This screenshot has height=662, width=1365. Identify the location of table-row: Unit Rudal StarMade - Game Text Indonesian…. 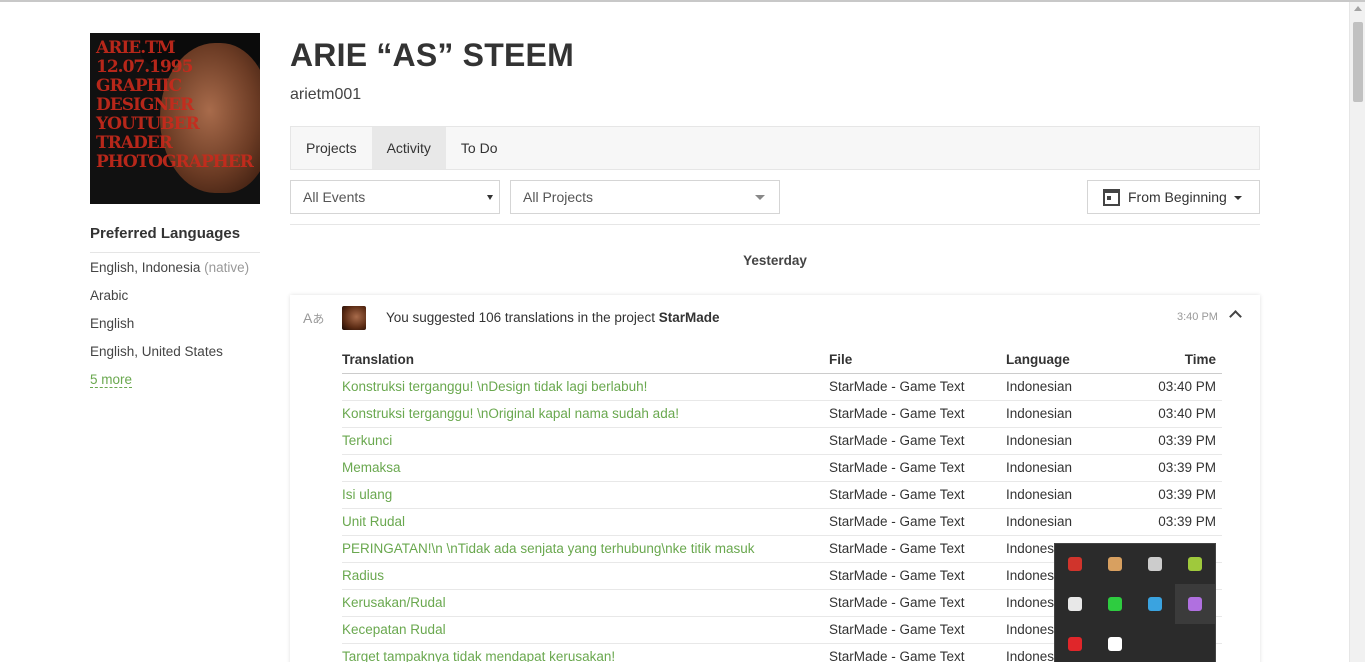
(782, 522).